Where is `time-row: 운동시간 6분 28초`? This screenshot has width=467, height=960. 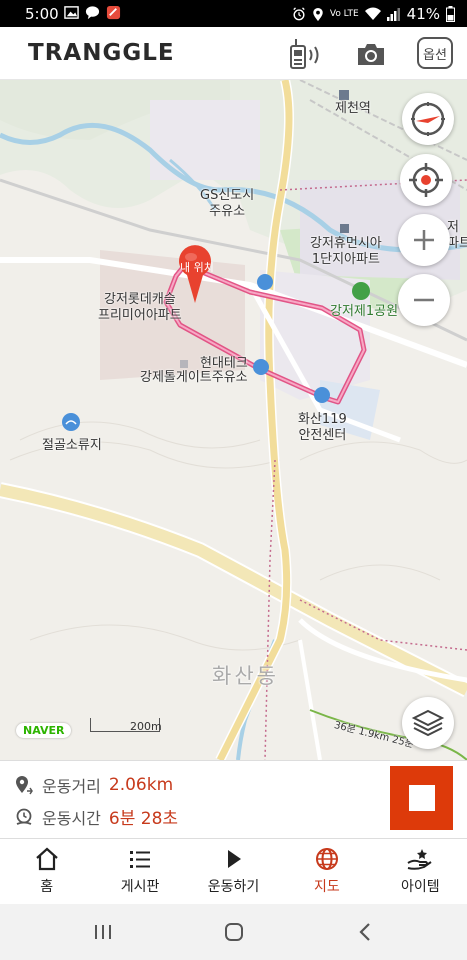
time-row: 운동시간 6분 28초 is located at coordinates (96, 816).